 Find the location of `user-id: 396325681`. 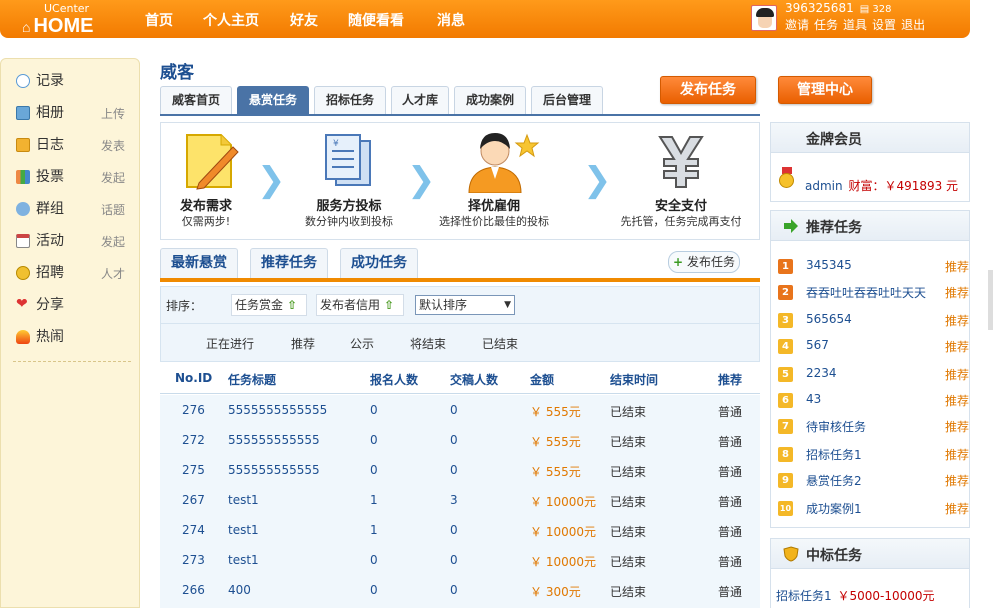

user-id: 396325681 is located at coordinates (819, 8).